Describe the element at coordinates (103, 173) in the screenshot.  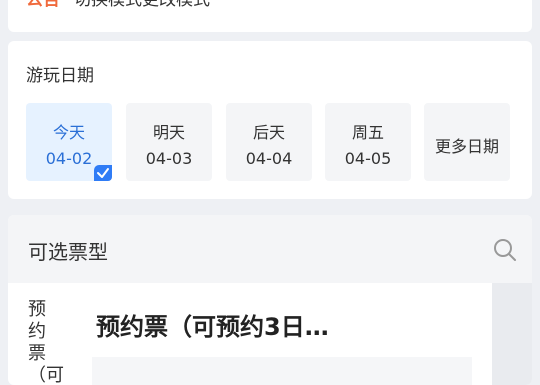
I see `selected-check-icon` at that location.